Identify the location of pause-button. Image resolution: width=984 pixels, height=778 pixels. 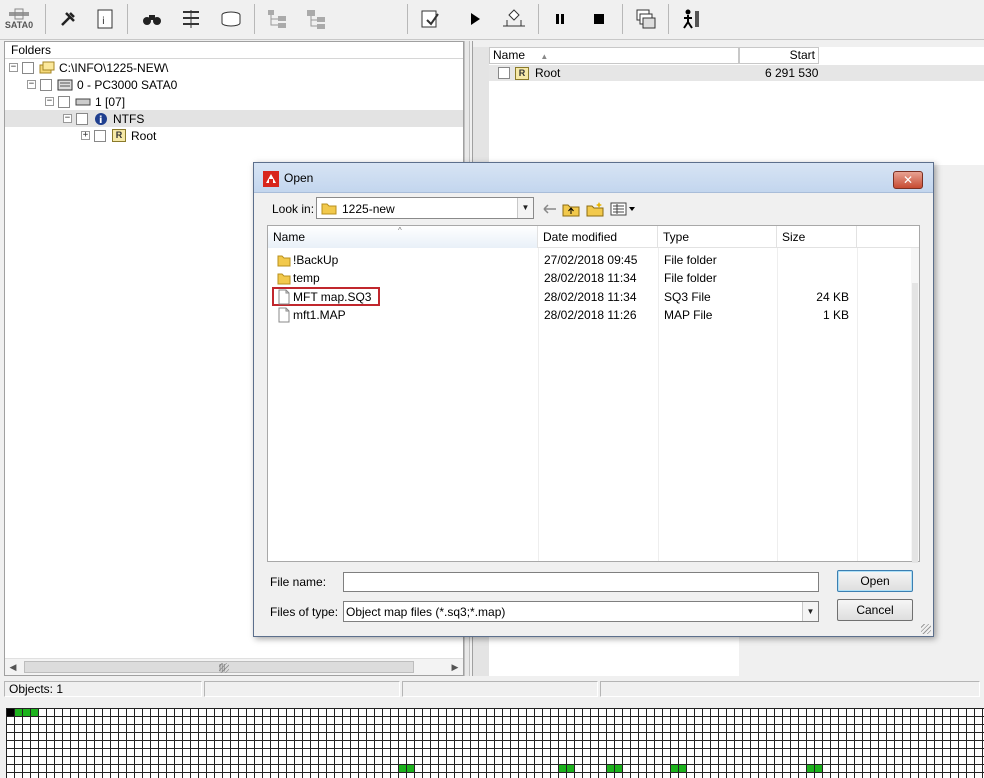
(560, 19).